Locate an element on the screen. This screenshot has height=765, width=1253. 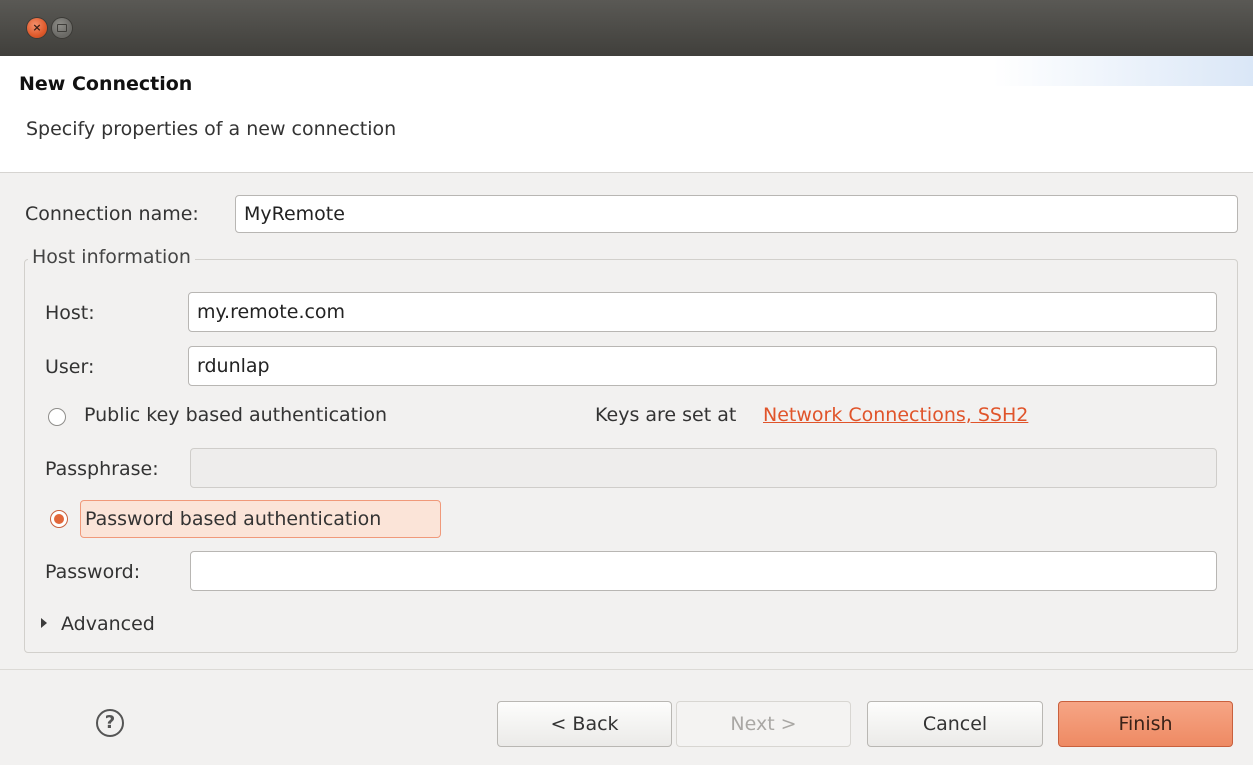
dialog-description: Specify properties of a new connection is located at coordinates (211, 129).